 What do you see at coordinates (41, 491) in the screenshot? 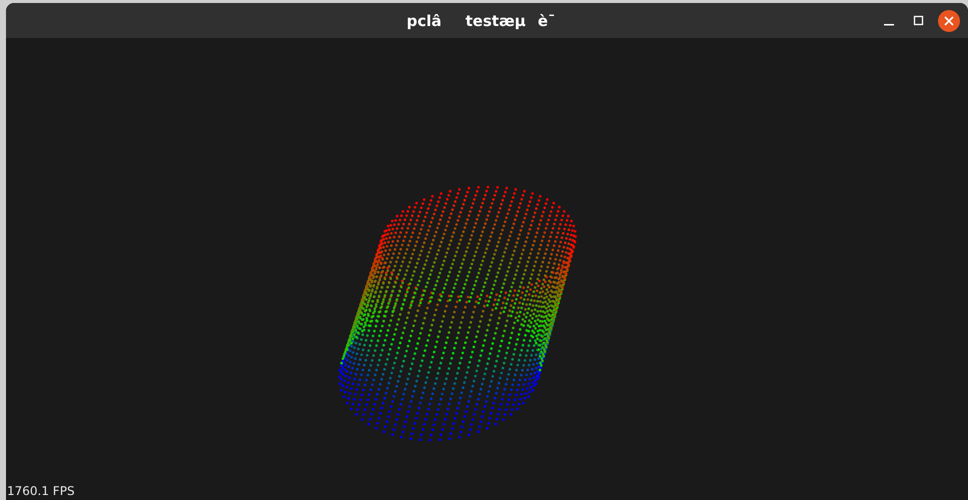
I see `fps-counter: 1760.1 FPS` at bounding box center [41, 491].